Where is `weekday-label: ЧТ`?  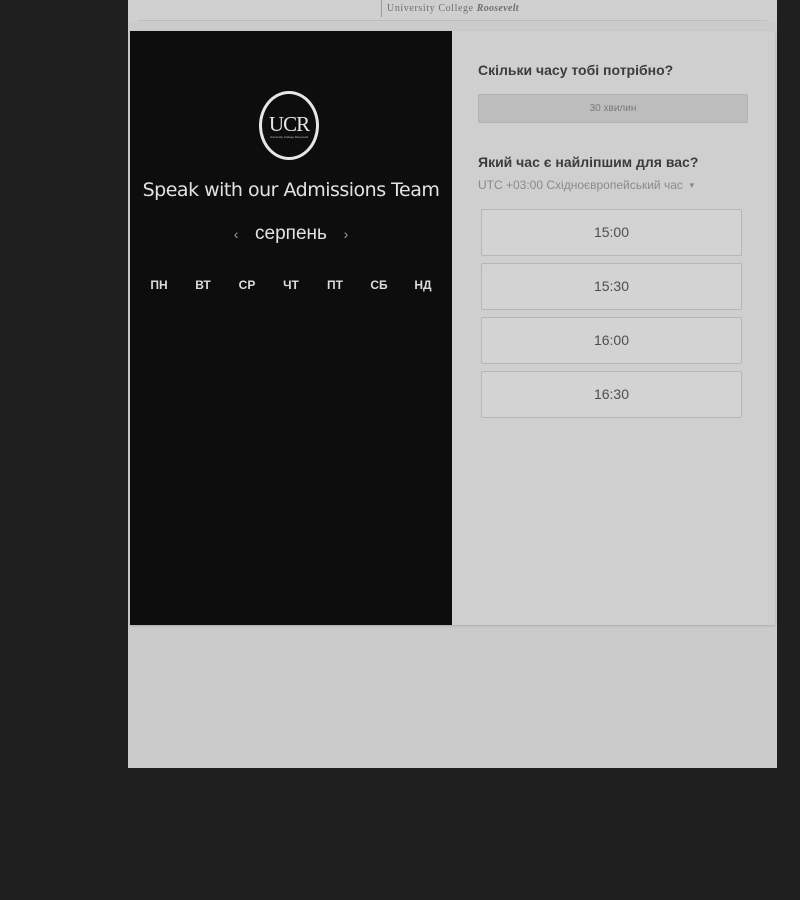
weekday-label: ЧТ is located at coordinates (291, 285).